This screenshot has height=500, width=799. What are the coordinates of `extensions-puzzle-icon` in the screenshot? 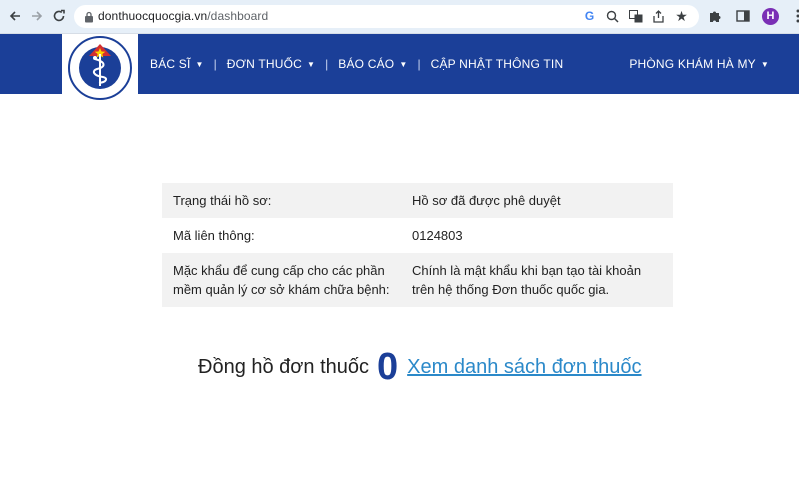 It's located at (715, 16).